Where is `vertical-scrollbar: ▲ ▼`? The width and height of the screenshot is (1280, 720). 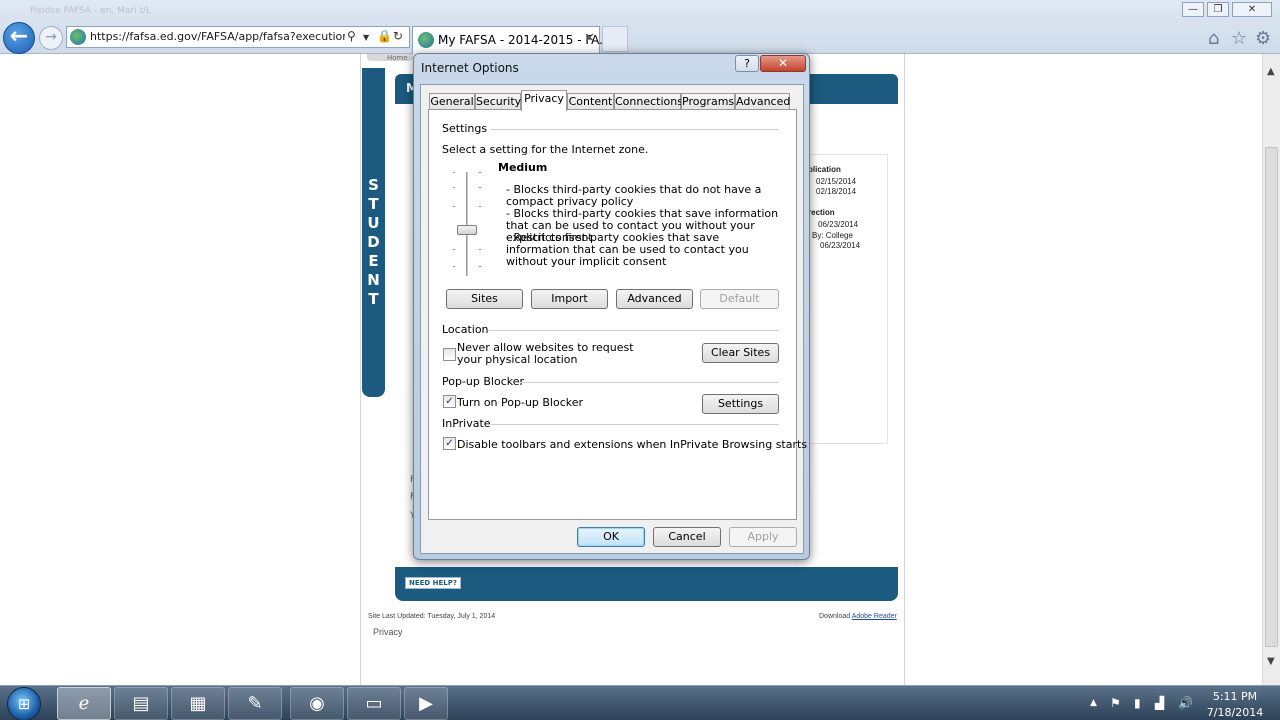 vertical-scrollbar: ▲ ▼ is located at coordinates (1271, 369).